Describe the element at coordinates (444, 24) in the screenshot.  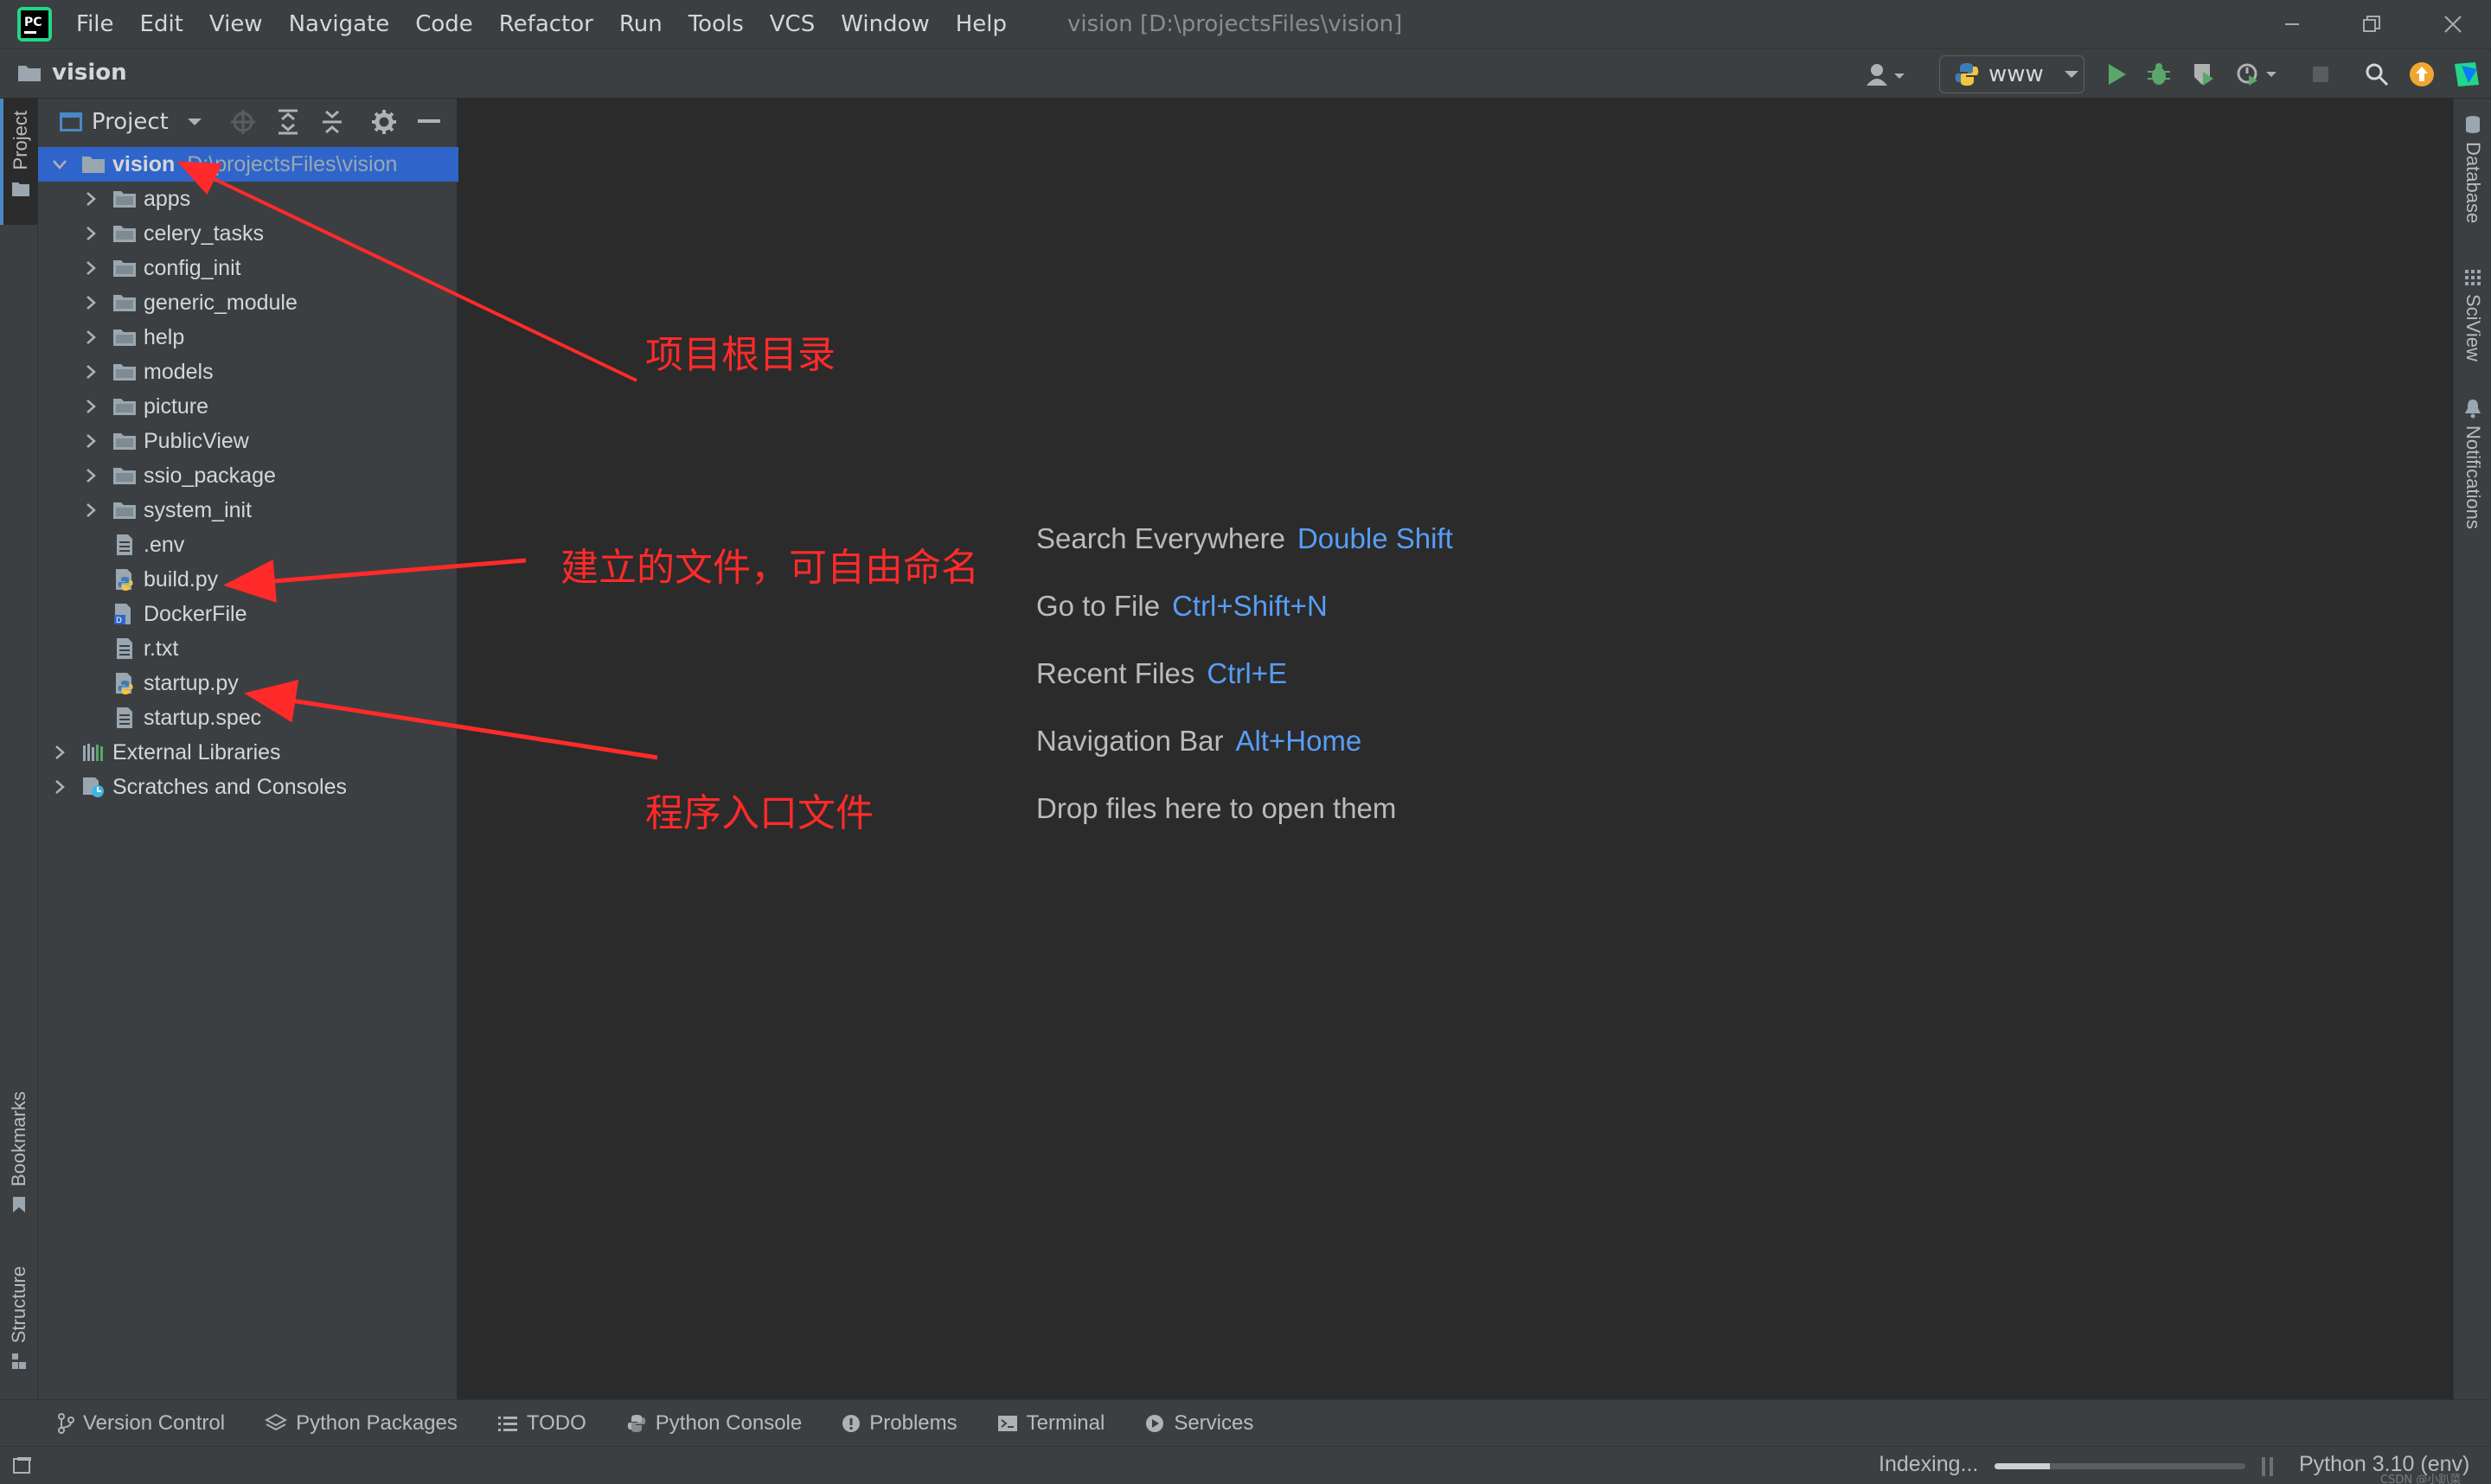
I see `menu-code: Code` at that location.